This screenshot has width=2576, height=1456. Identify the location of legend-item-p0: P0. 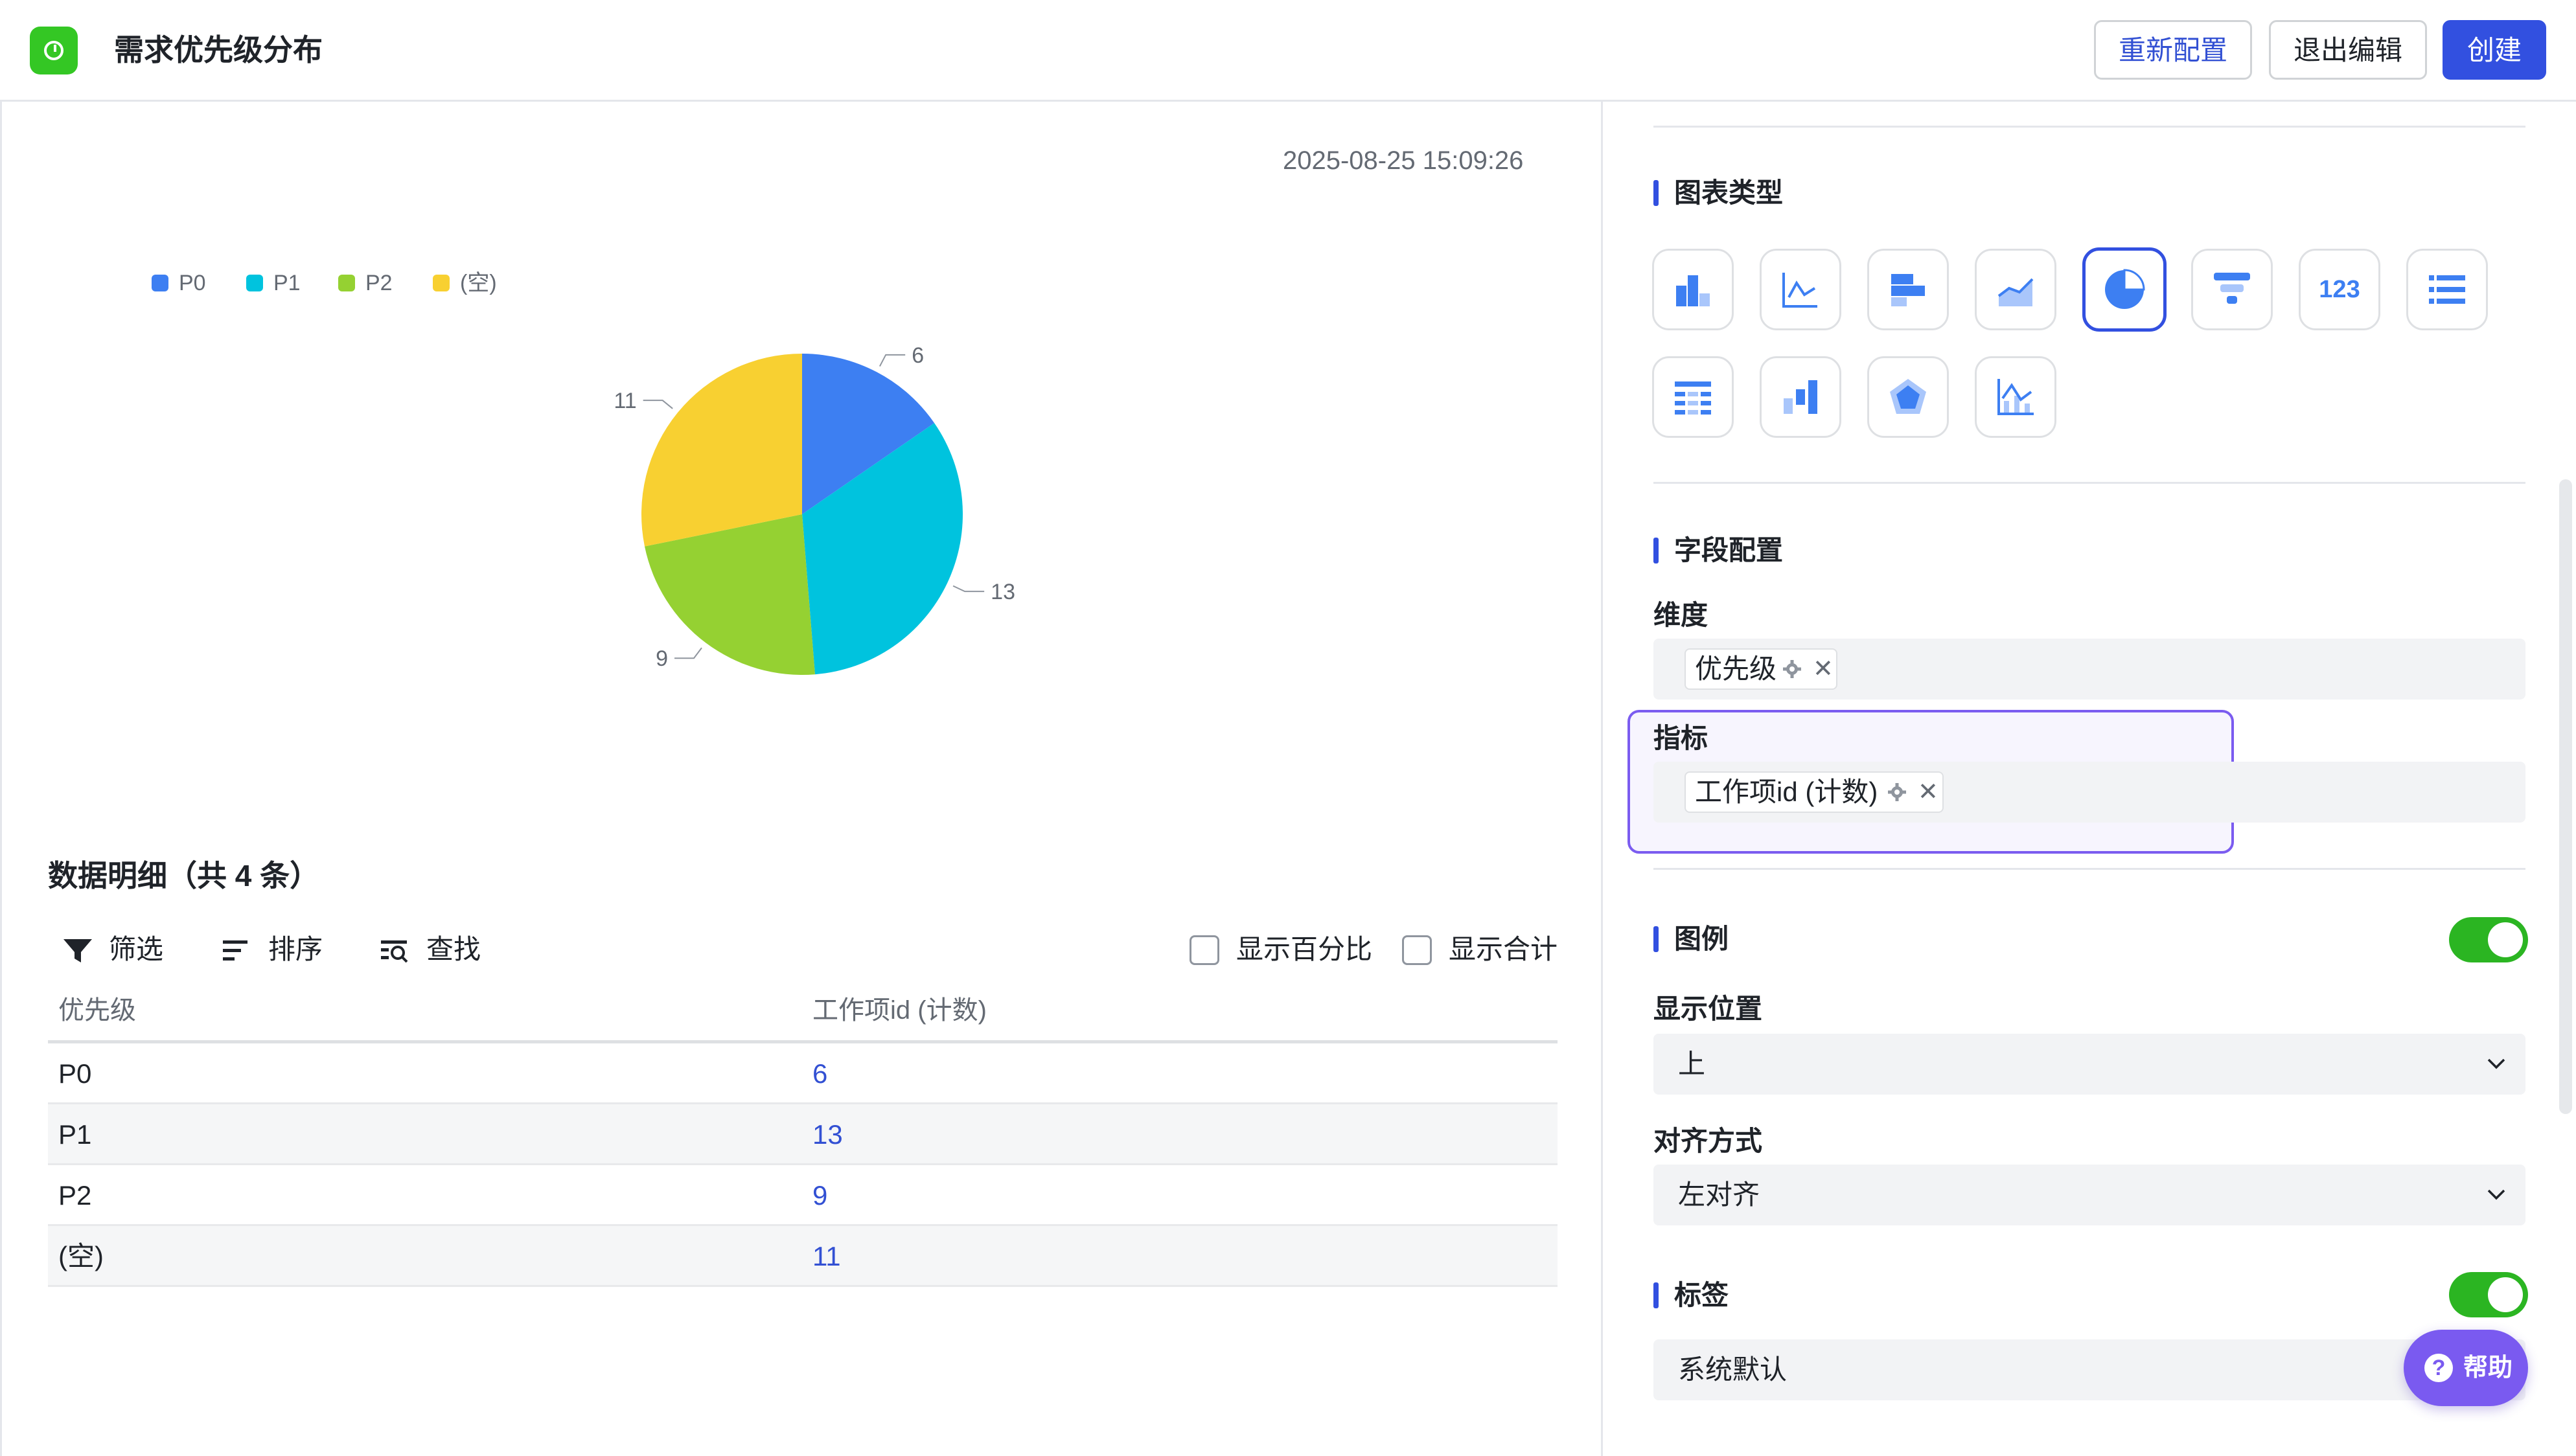
(188, 283).